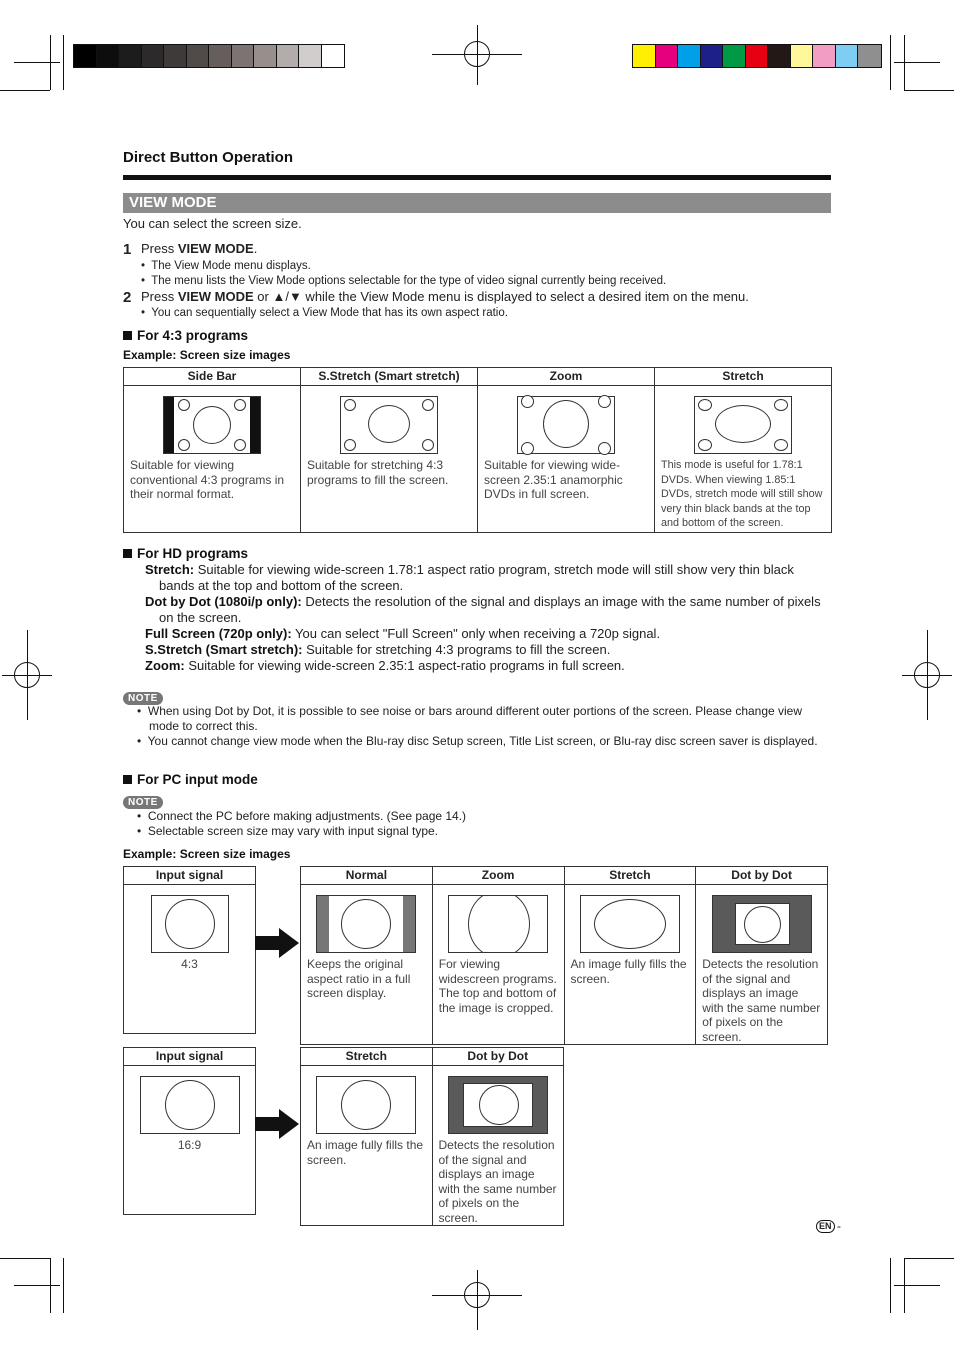 The image size is (954, 1350). What do you see at coordinates (223, 601) in the screenshot?
I see `definition-term: Dot by Dot (1080i/p only):` at bounding box center [223, 601].